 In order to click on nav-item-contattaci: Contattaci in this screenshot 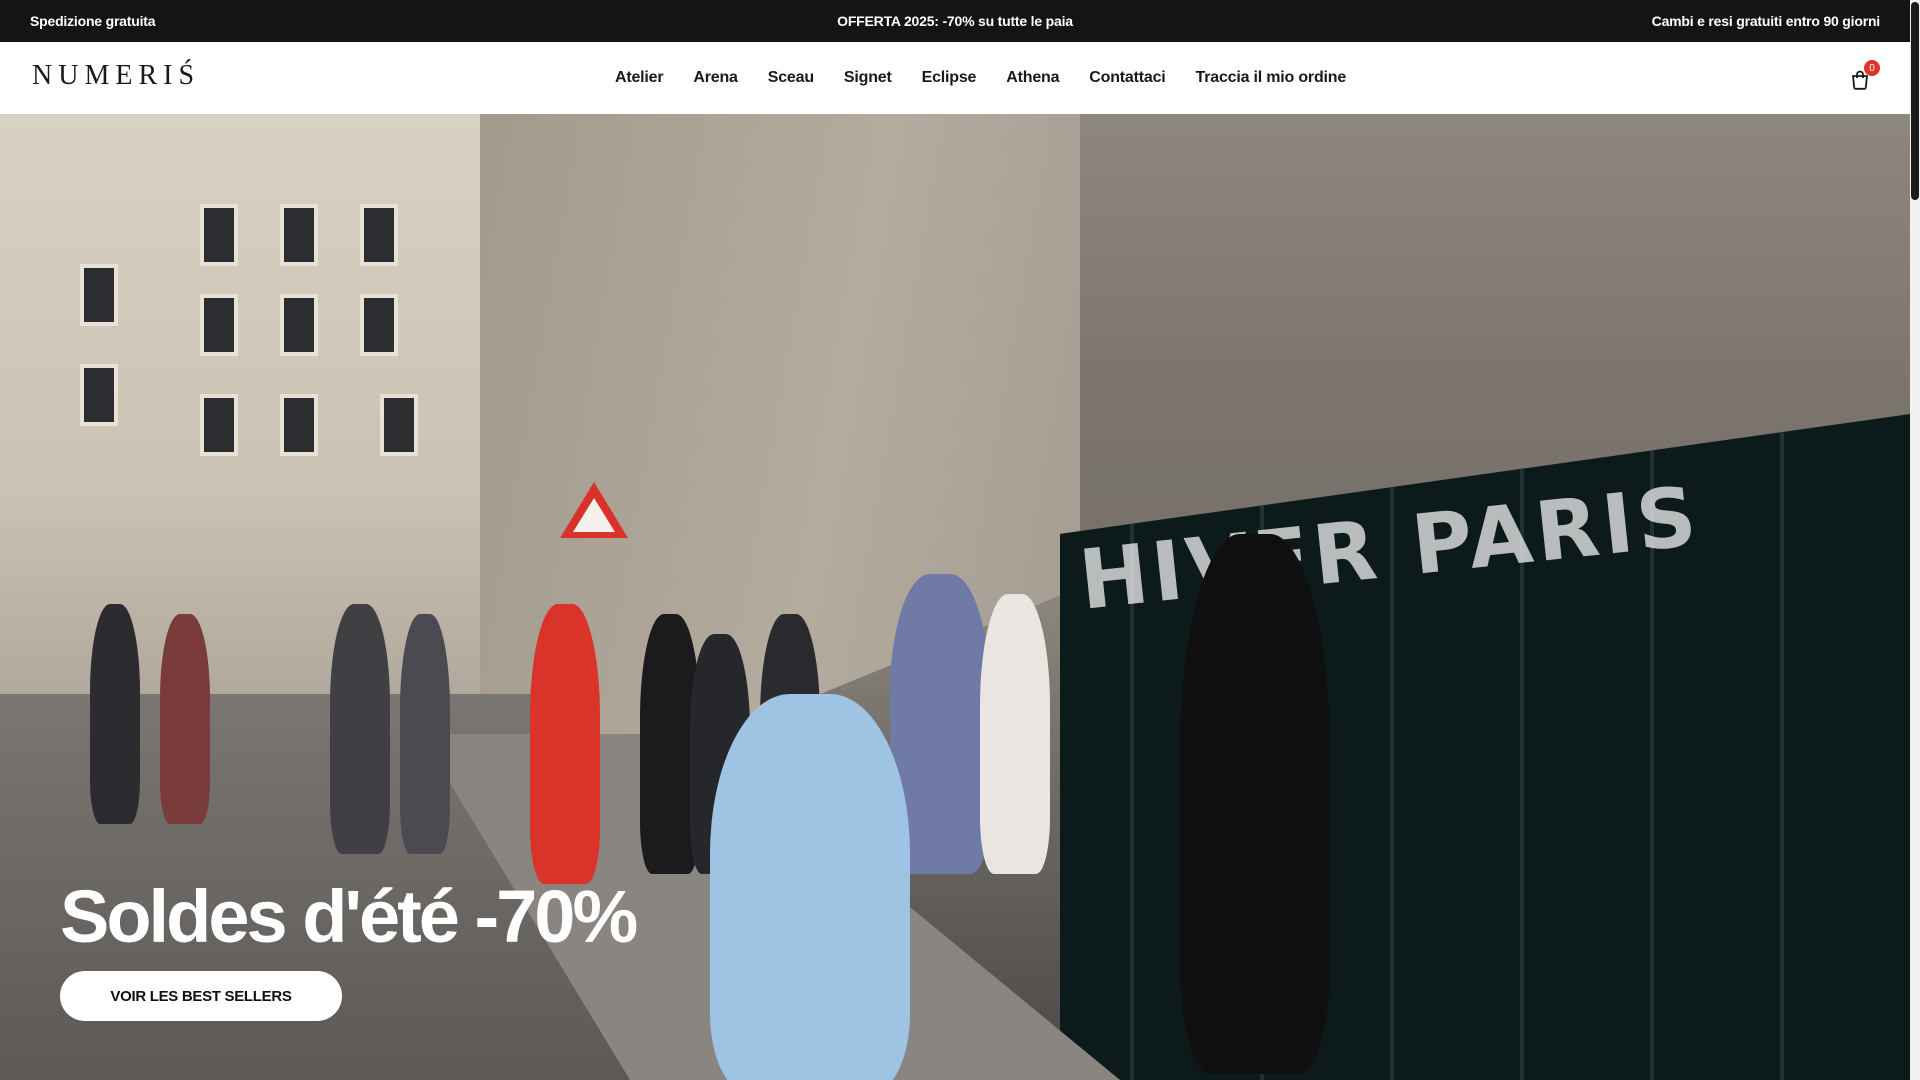, I will do `click(1127, 78)`.